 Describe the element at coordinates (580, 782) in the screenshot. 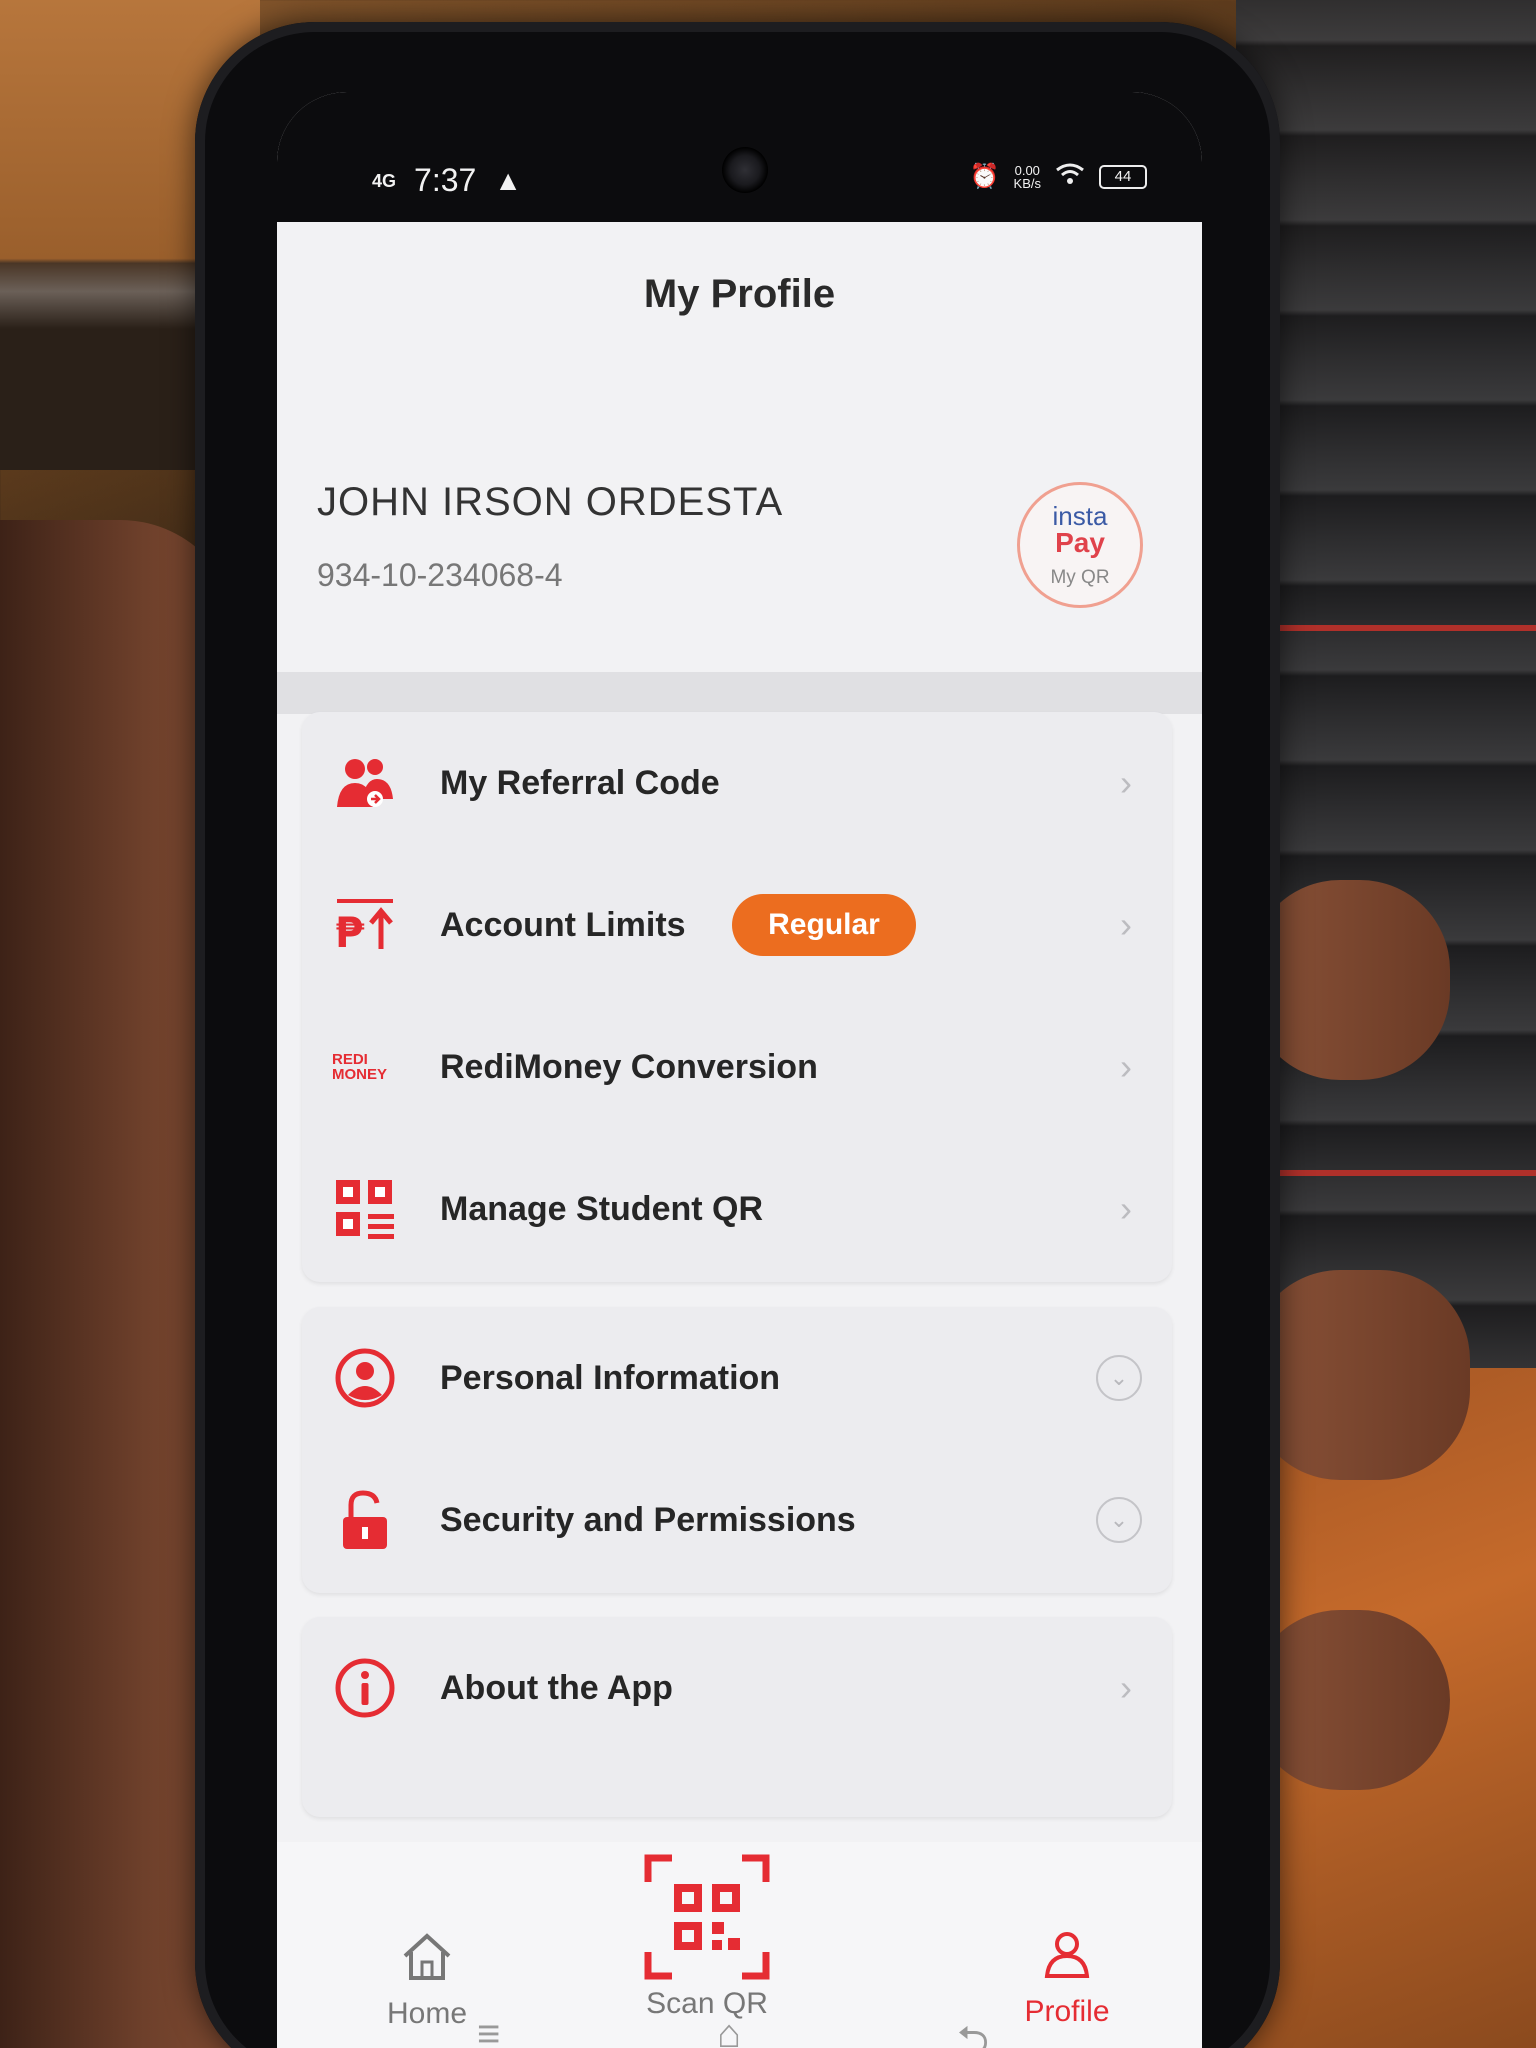

I see `menu-item-label: My Referral Code` at that location.